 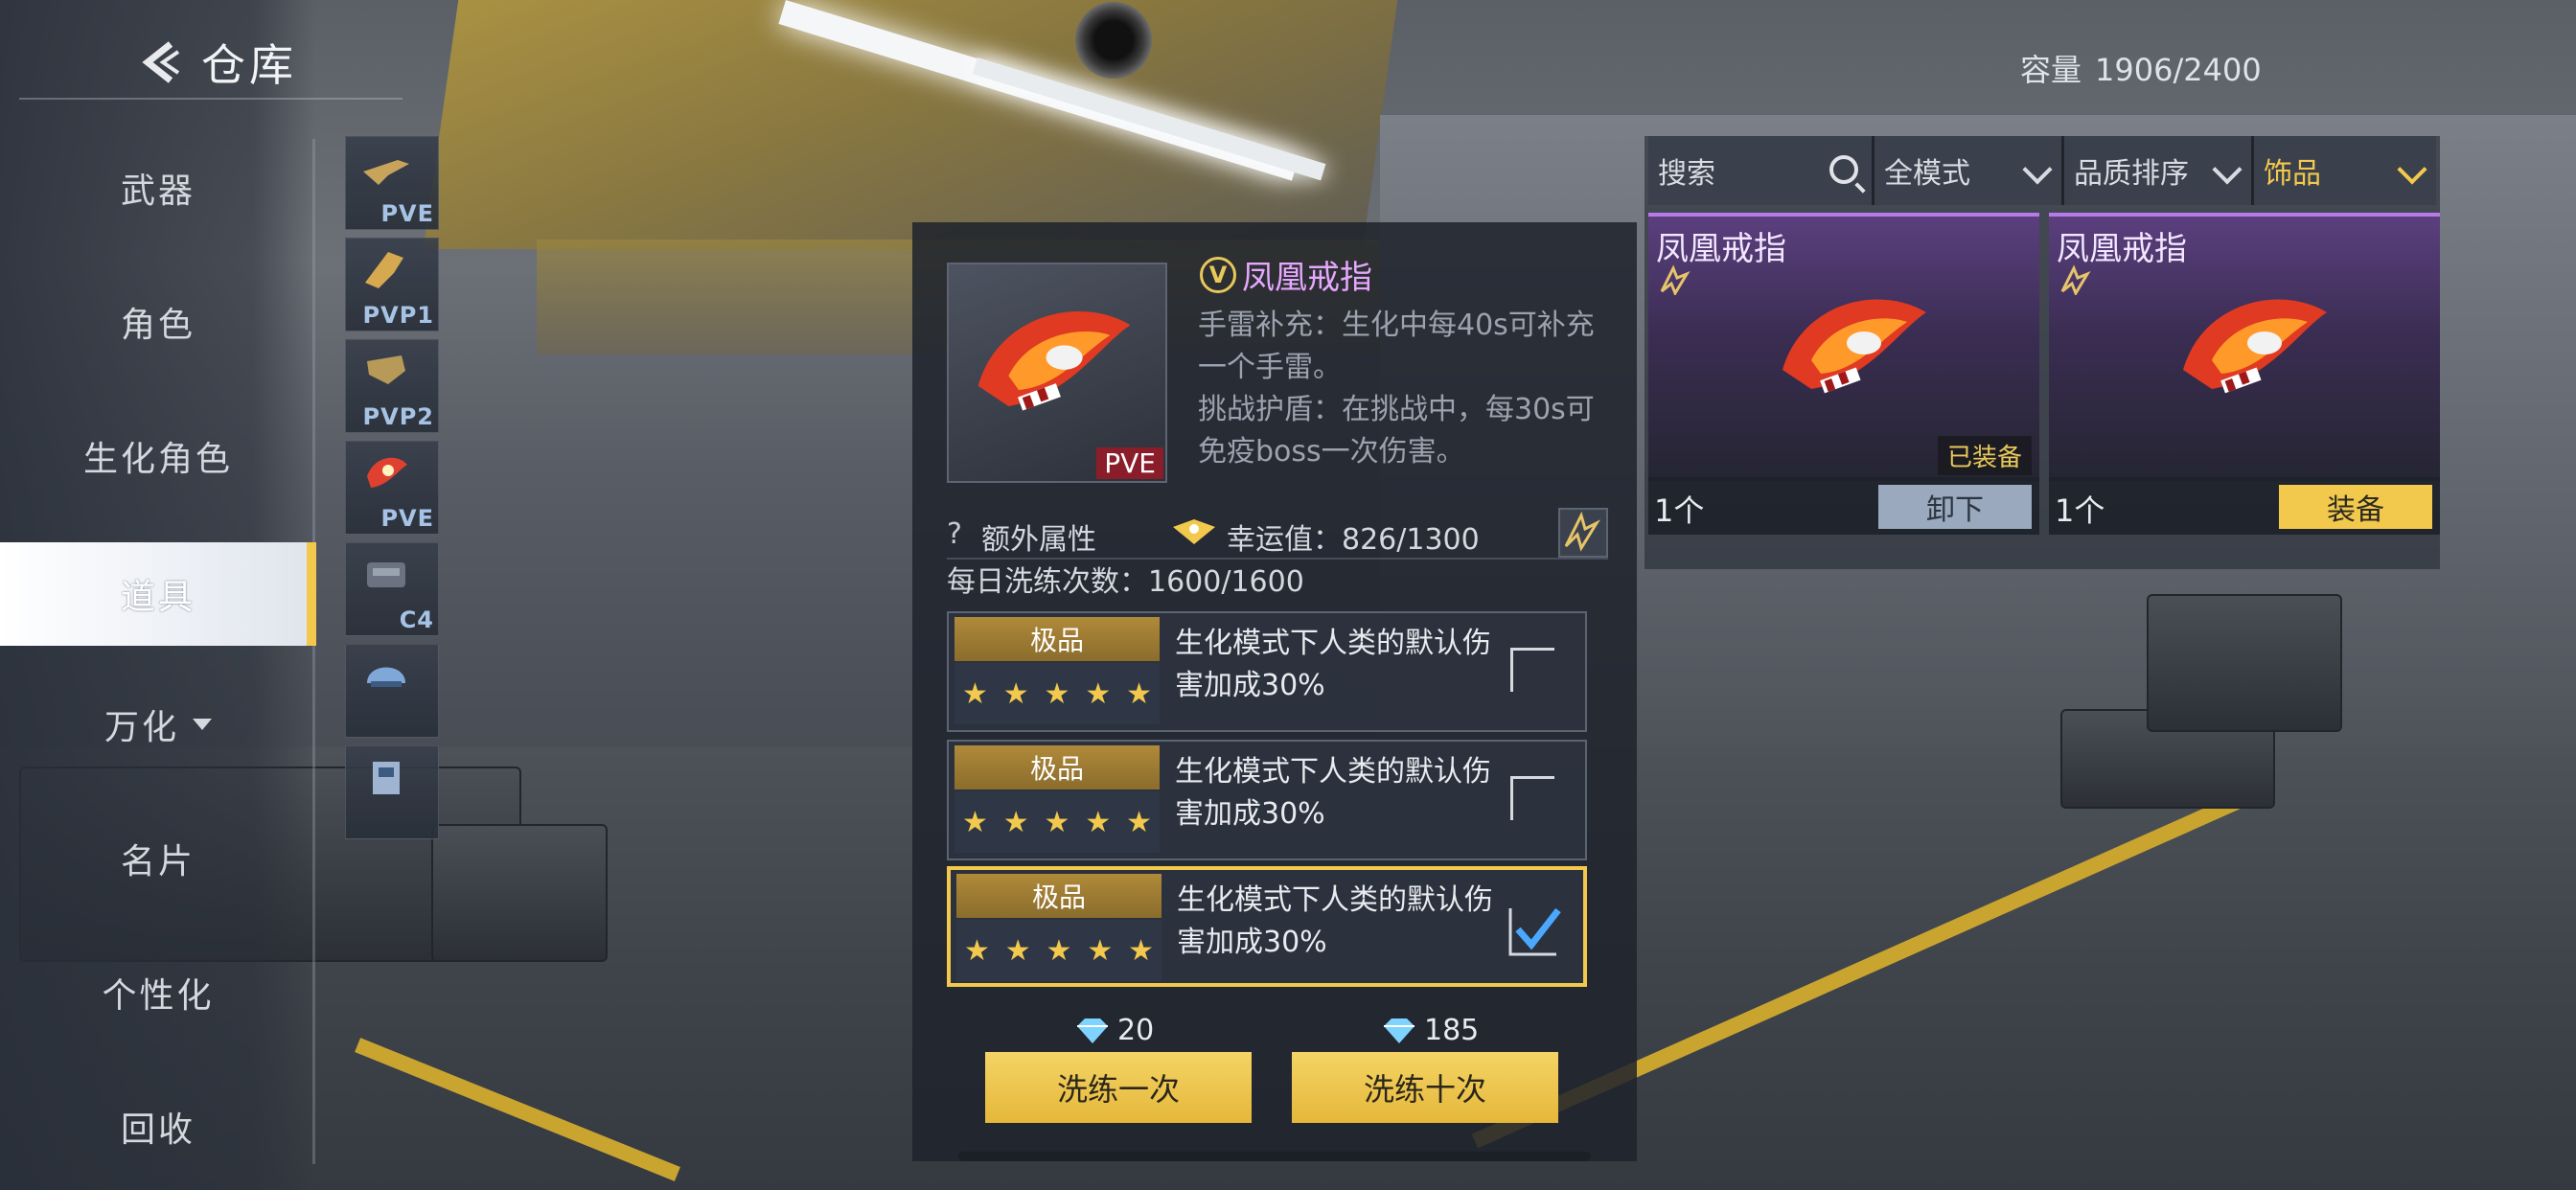 What do you see at coordinates (392, 589) in the screenshot?
I see `sub-category-item: C4` at bounding box center [392, 589].